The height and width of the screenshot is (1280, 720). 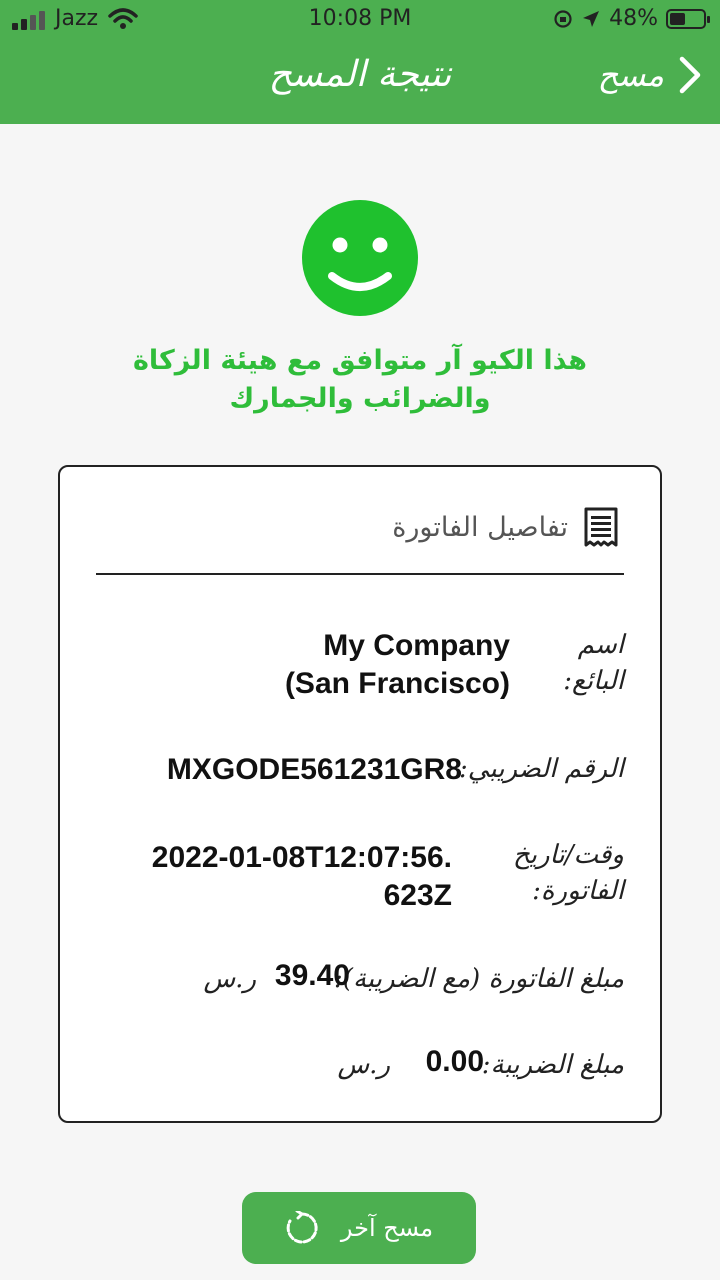 What do you see at coordinates (416, 645) in the screenshot?
I see `seller-value-line1: My Company` at bounding box center [416, 645].